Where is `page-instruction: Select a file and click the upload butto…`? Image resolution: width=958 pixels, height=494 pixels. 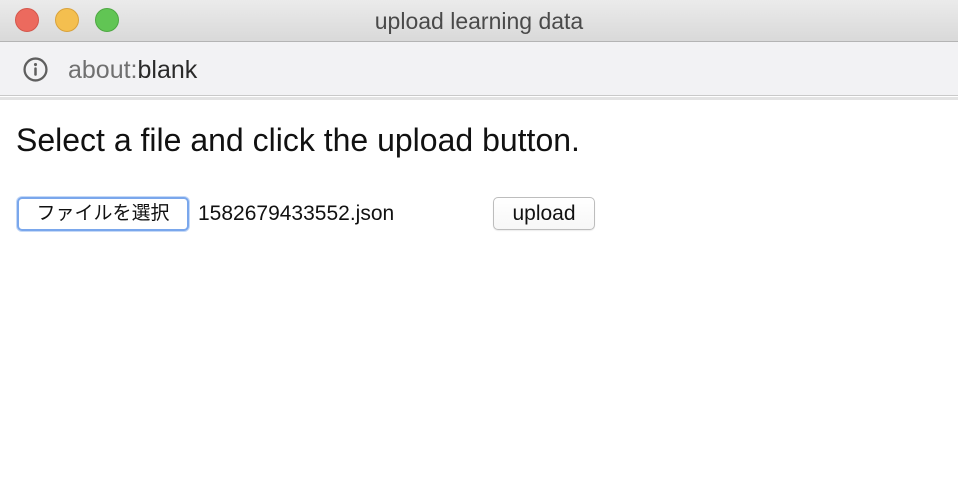
page-instruction: Select a file and click the upload butto… is located at coordinates (298, 140).